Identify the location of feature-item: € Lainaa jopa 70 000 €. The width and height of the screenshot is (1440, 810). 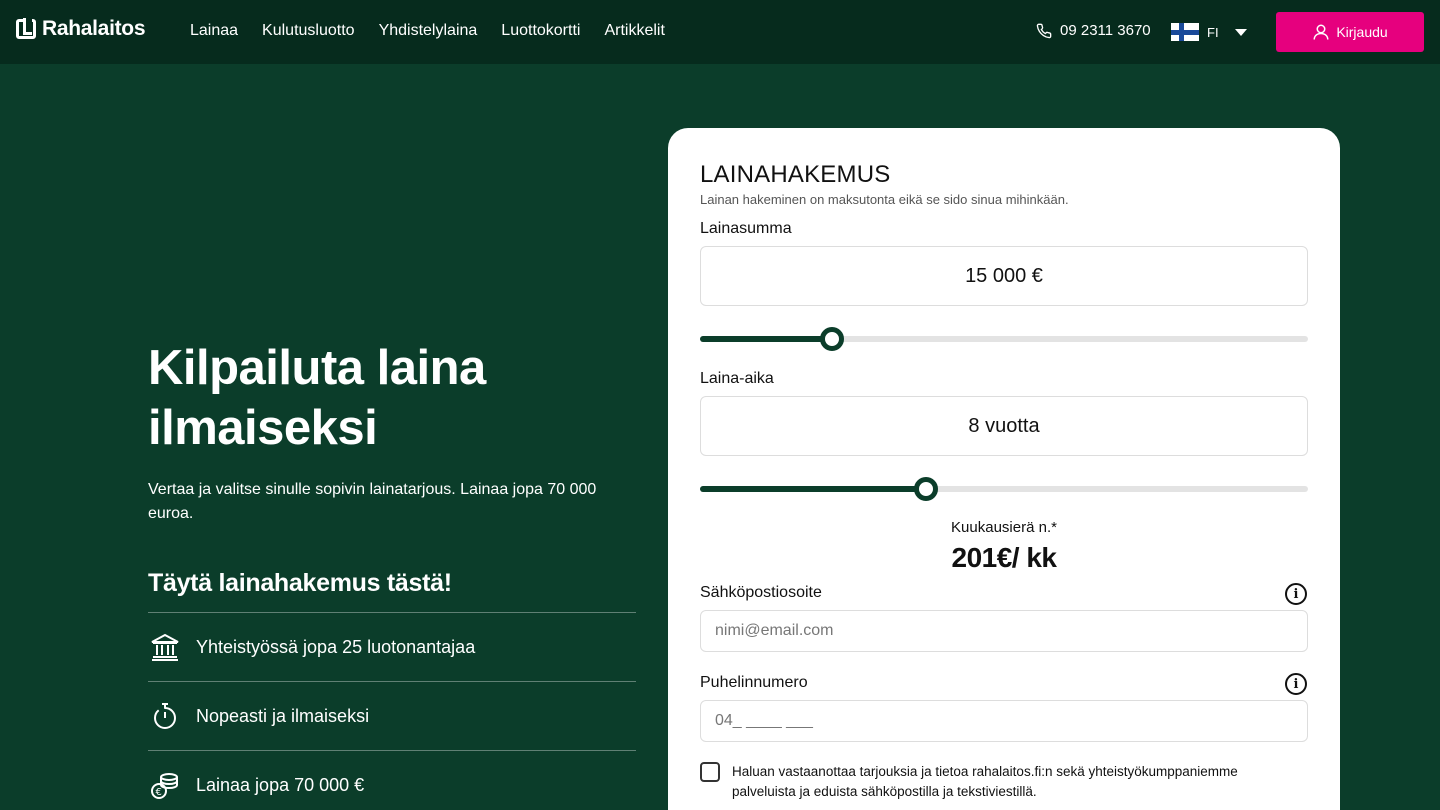
(392, 780).